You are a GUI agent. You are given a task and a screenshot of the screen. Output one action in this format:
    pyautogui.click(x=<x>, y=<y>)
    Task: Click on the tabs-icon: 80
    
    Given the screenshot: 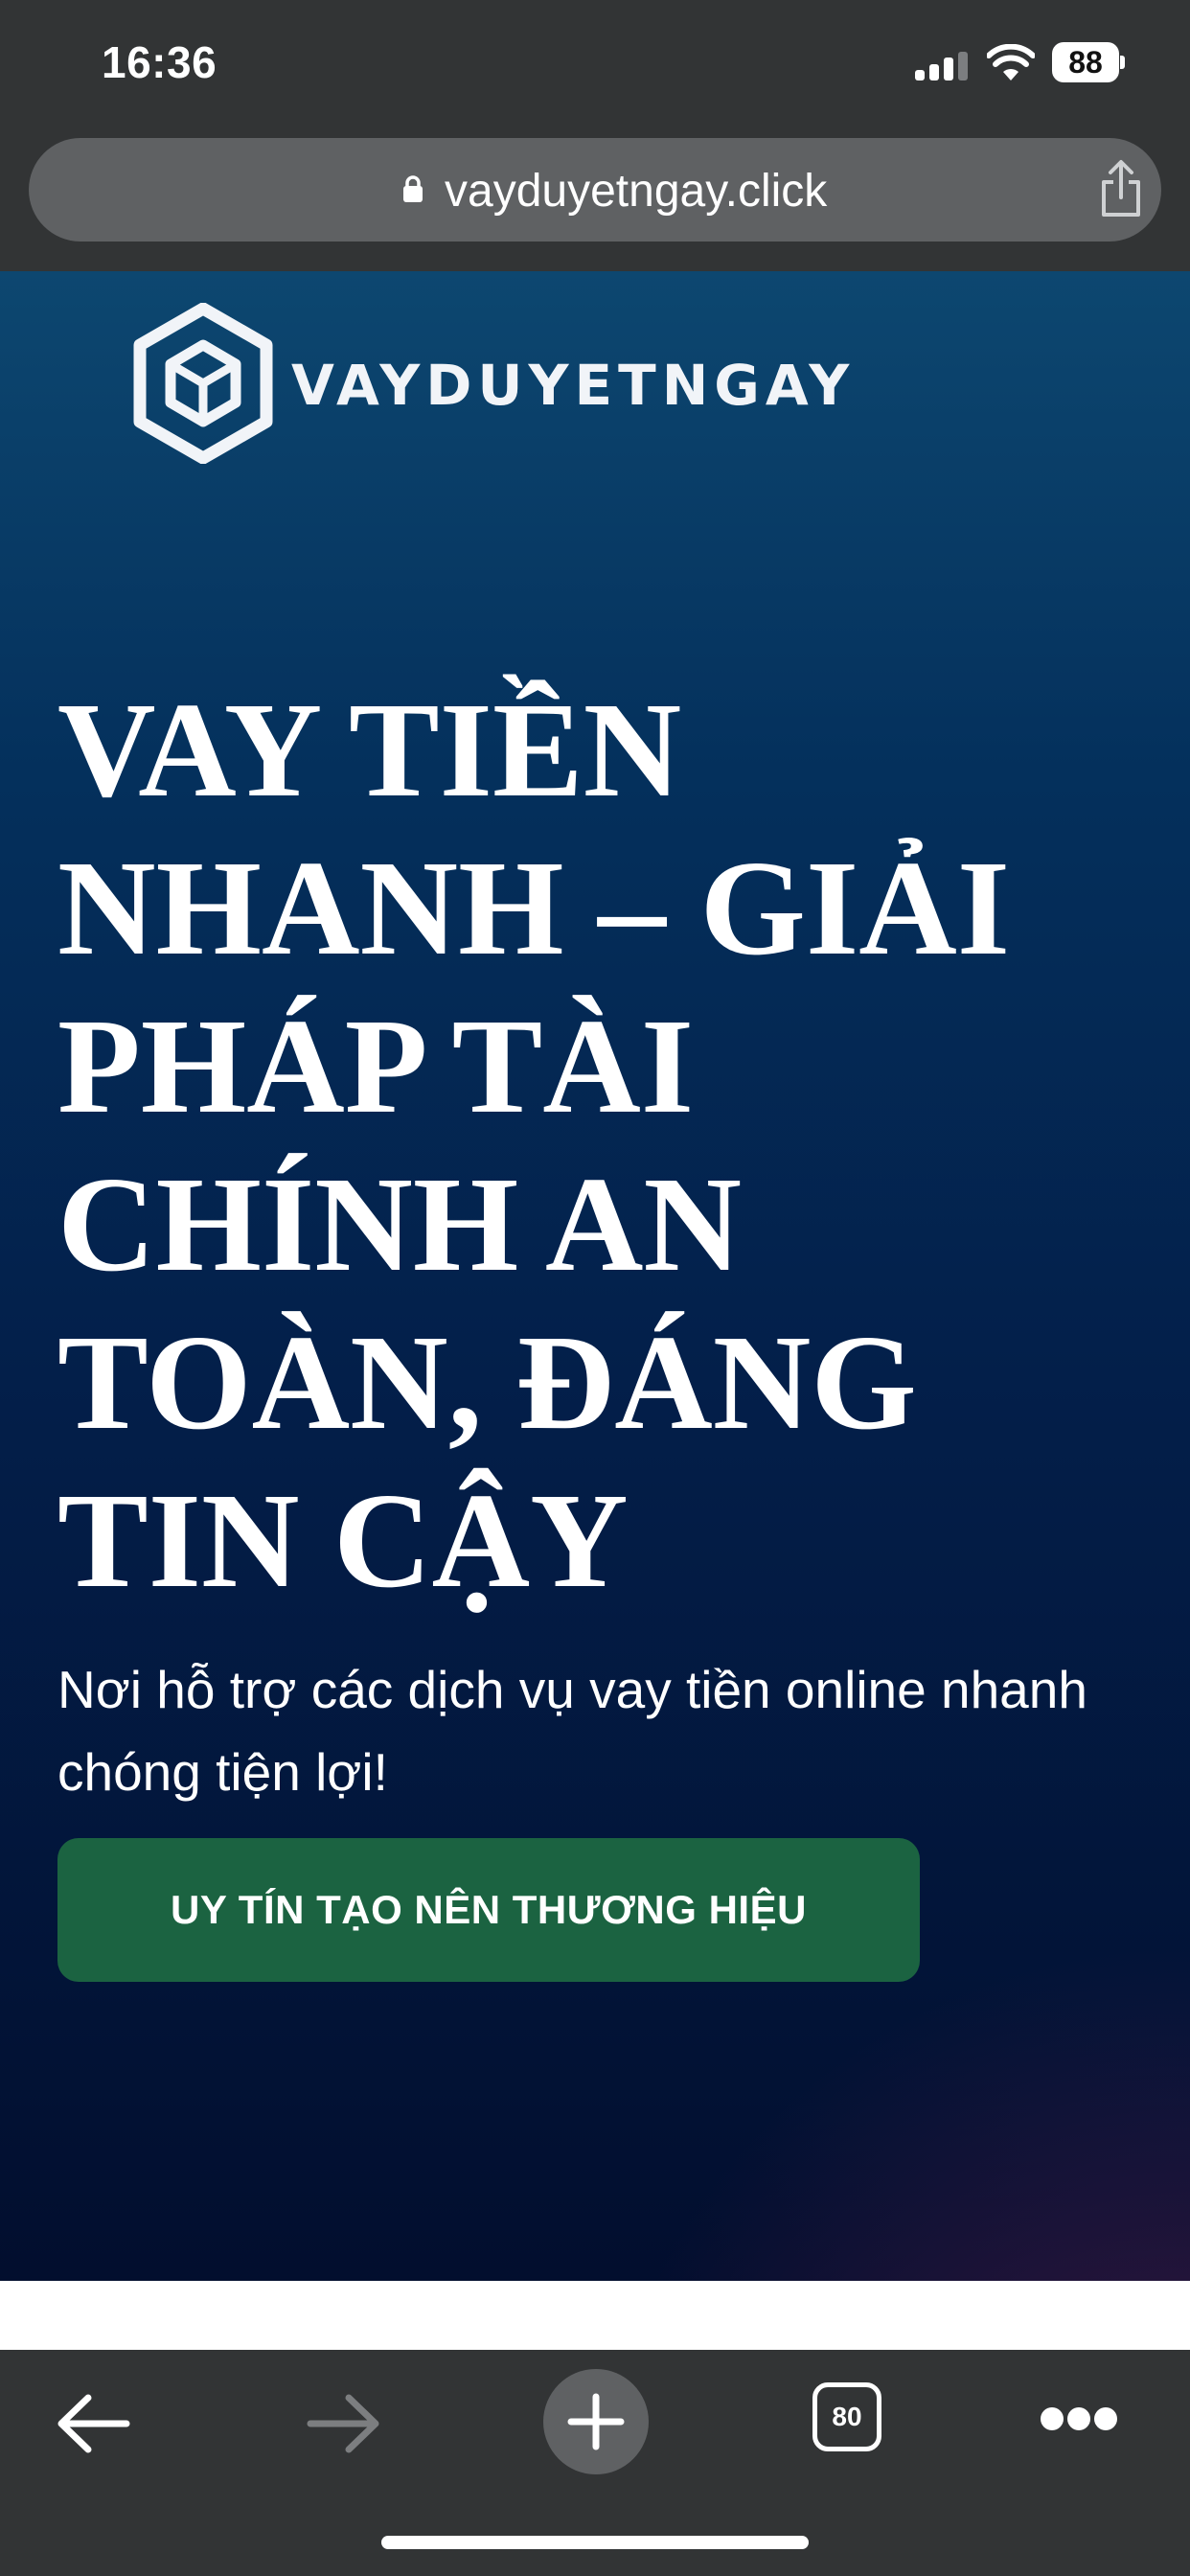 What is the action you would take?
    pyautogui.click(x=847, y=2416)
    